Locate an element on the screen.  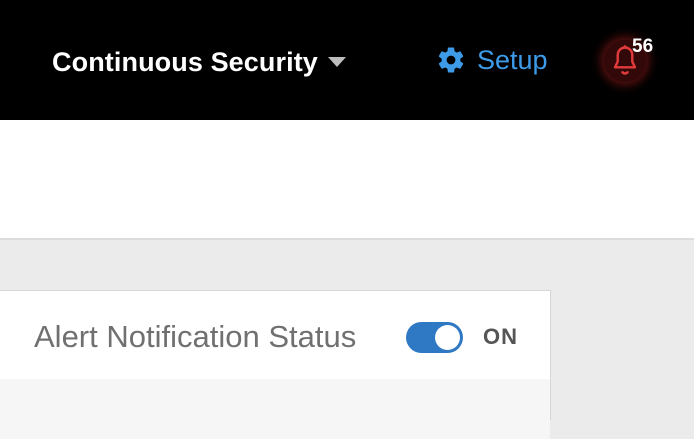
toggle-knob is located at coordinates (447, 337).